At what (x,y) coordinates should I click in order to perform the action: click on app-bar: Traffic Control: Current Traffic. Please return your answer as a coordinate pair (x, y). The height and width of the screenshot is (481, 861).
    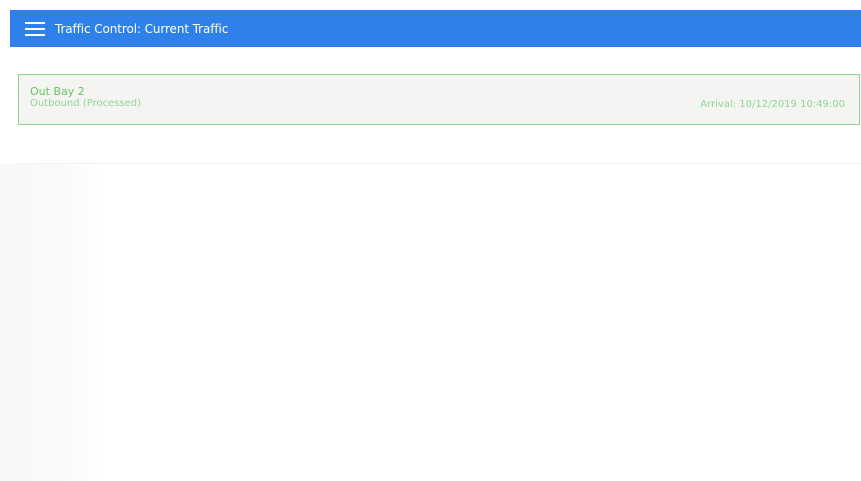
    Looking at the image, I should click on (435, 28).